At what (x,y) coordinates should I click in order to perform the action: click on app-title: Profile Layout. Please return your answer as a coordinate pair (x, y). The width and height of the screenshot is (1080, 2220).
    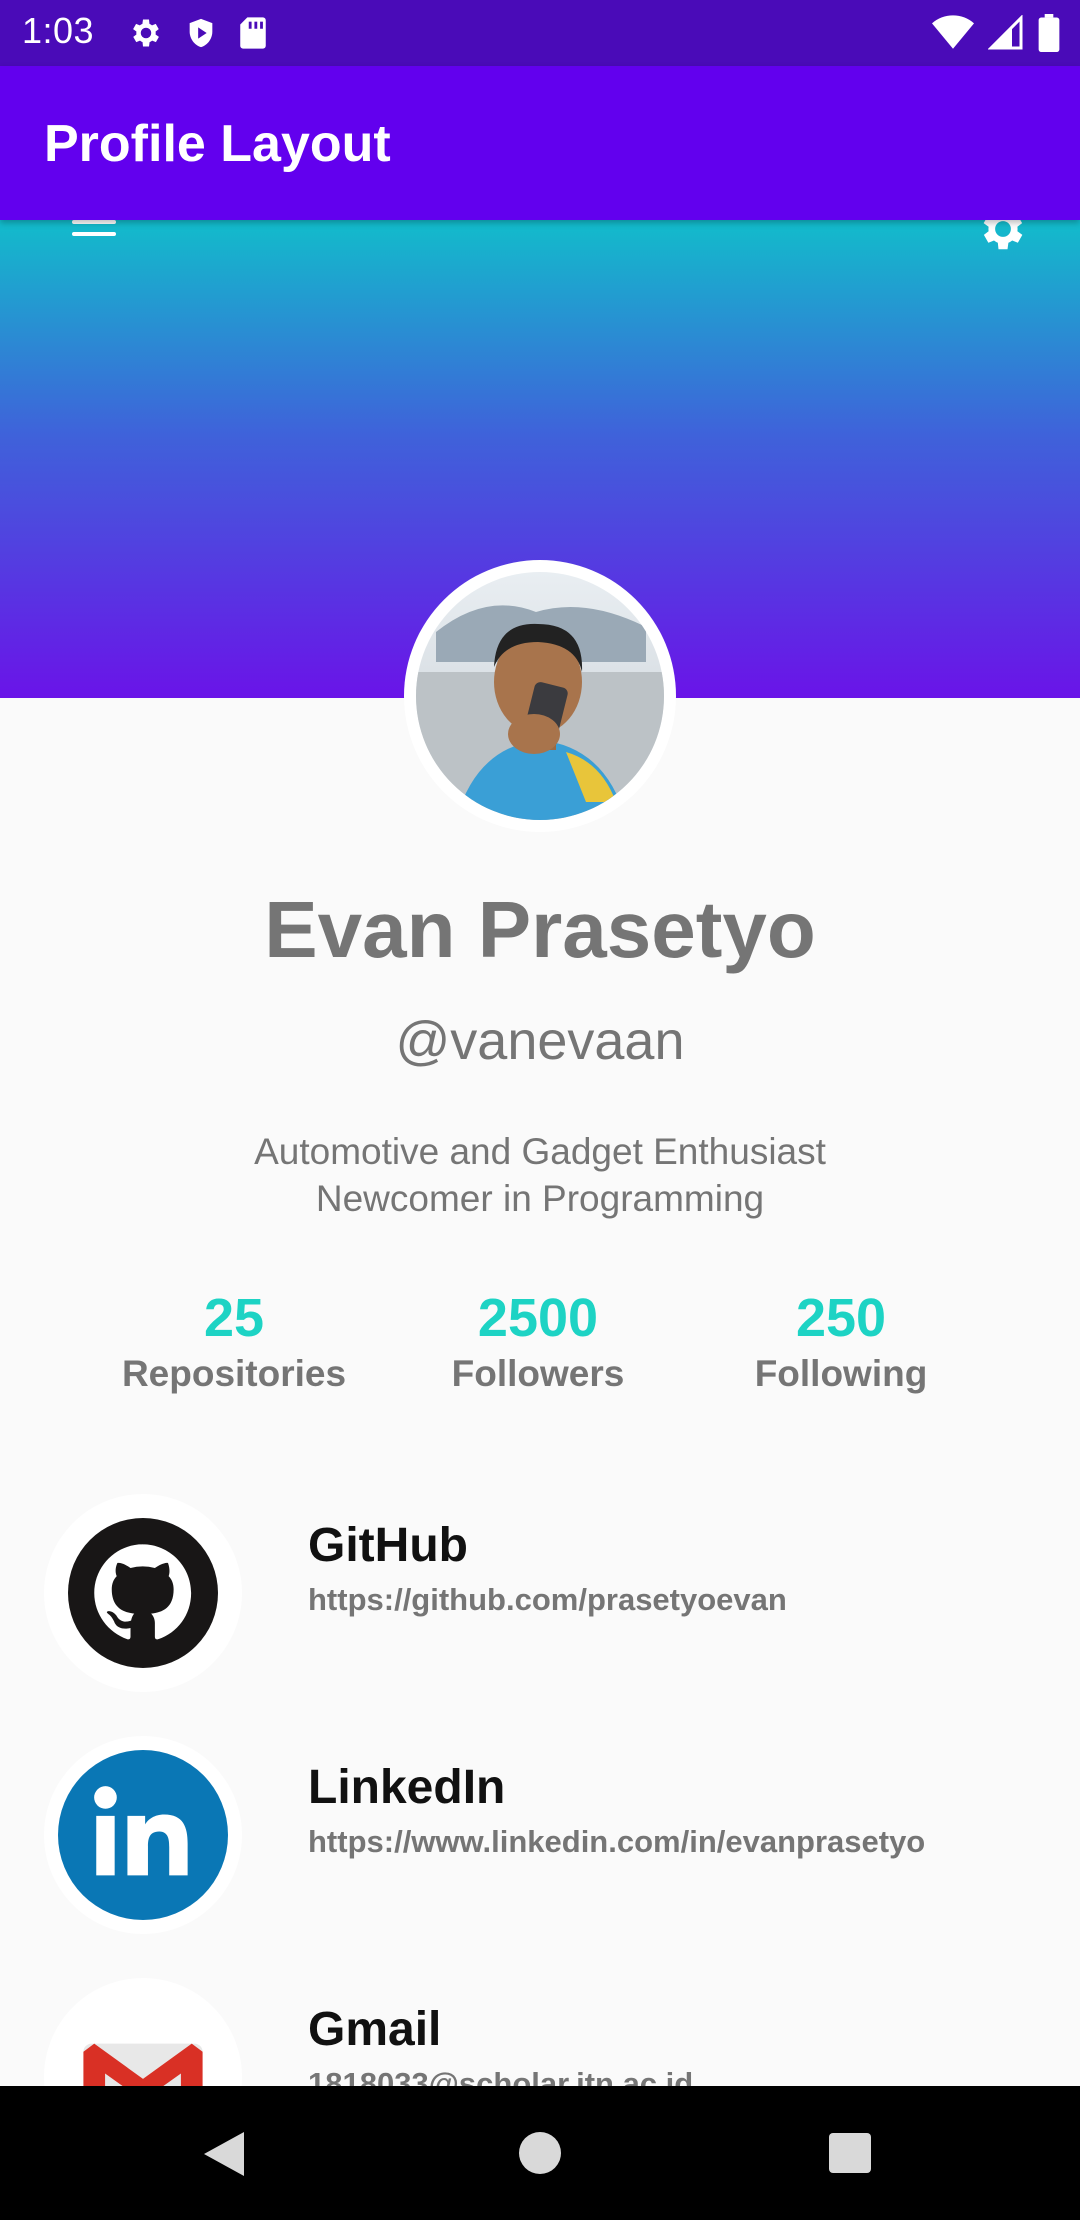
    Looking at the image, I should click on (217, 144).